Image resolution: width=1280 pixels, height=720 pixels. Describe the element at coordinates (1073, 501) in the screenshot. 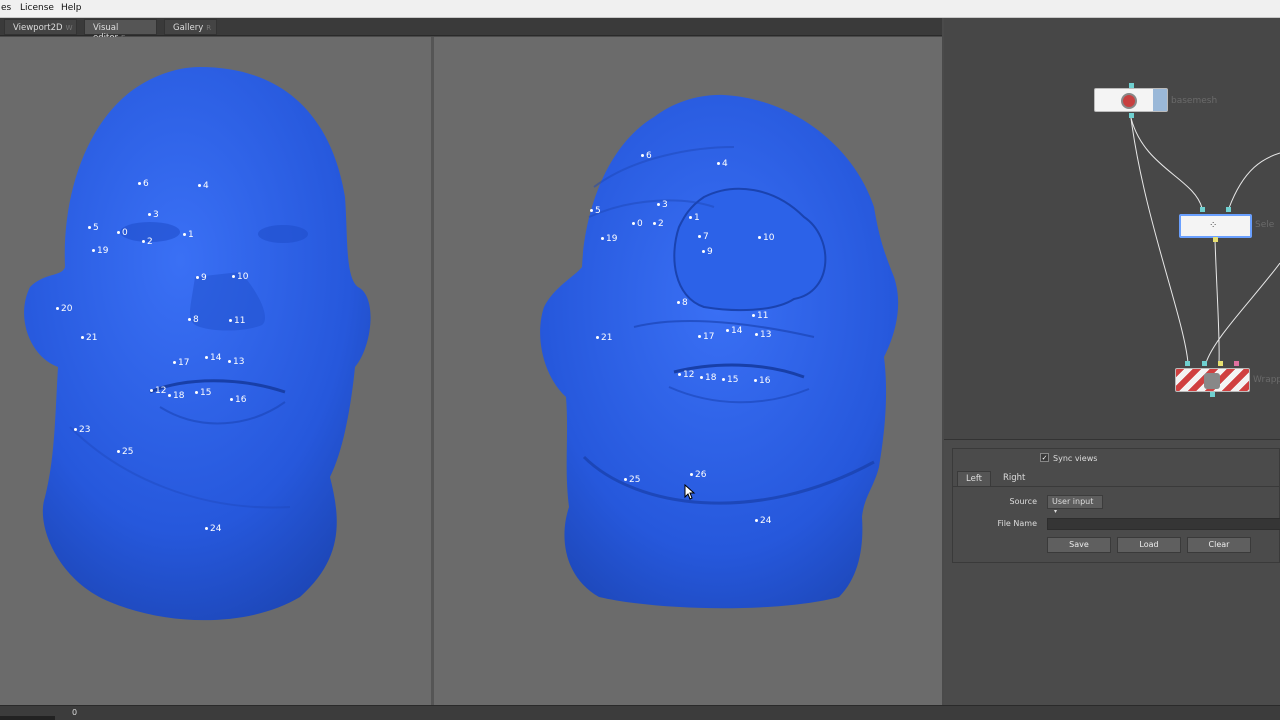

I see `source-value: User input` at that location.